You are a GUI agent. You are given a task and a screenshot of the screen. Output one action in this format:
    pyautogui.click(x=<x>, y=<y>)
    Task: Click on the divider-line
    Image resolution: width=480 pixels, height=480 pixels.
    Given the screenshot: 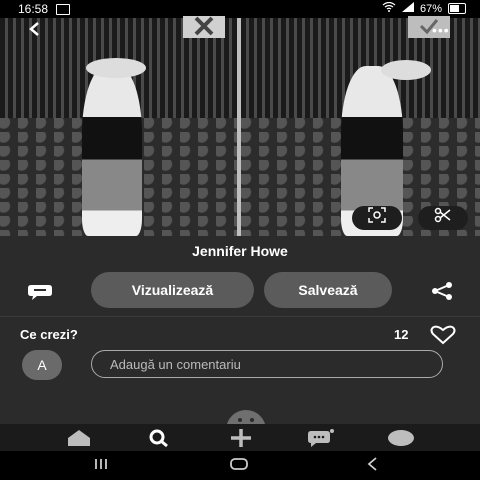 What is the action you would take?
    pyautogui.click(x=240, y=316)
    